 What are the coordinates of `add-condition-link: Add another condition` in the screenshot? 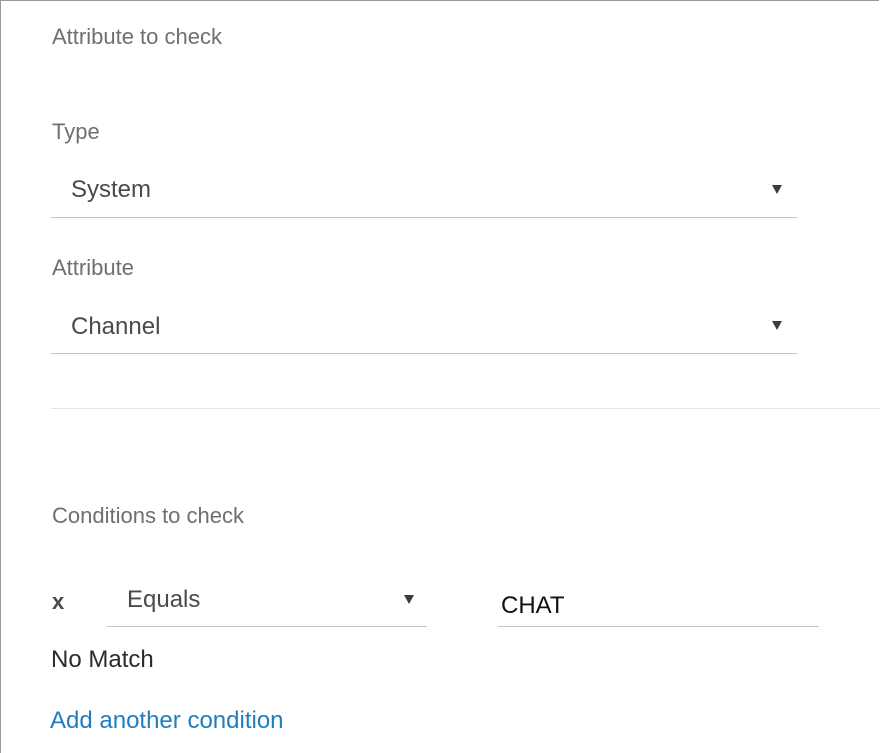 It's located at (167, 721).